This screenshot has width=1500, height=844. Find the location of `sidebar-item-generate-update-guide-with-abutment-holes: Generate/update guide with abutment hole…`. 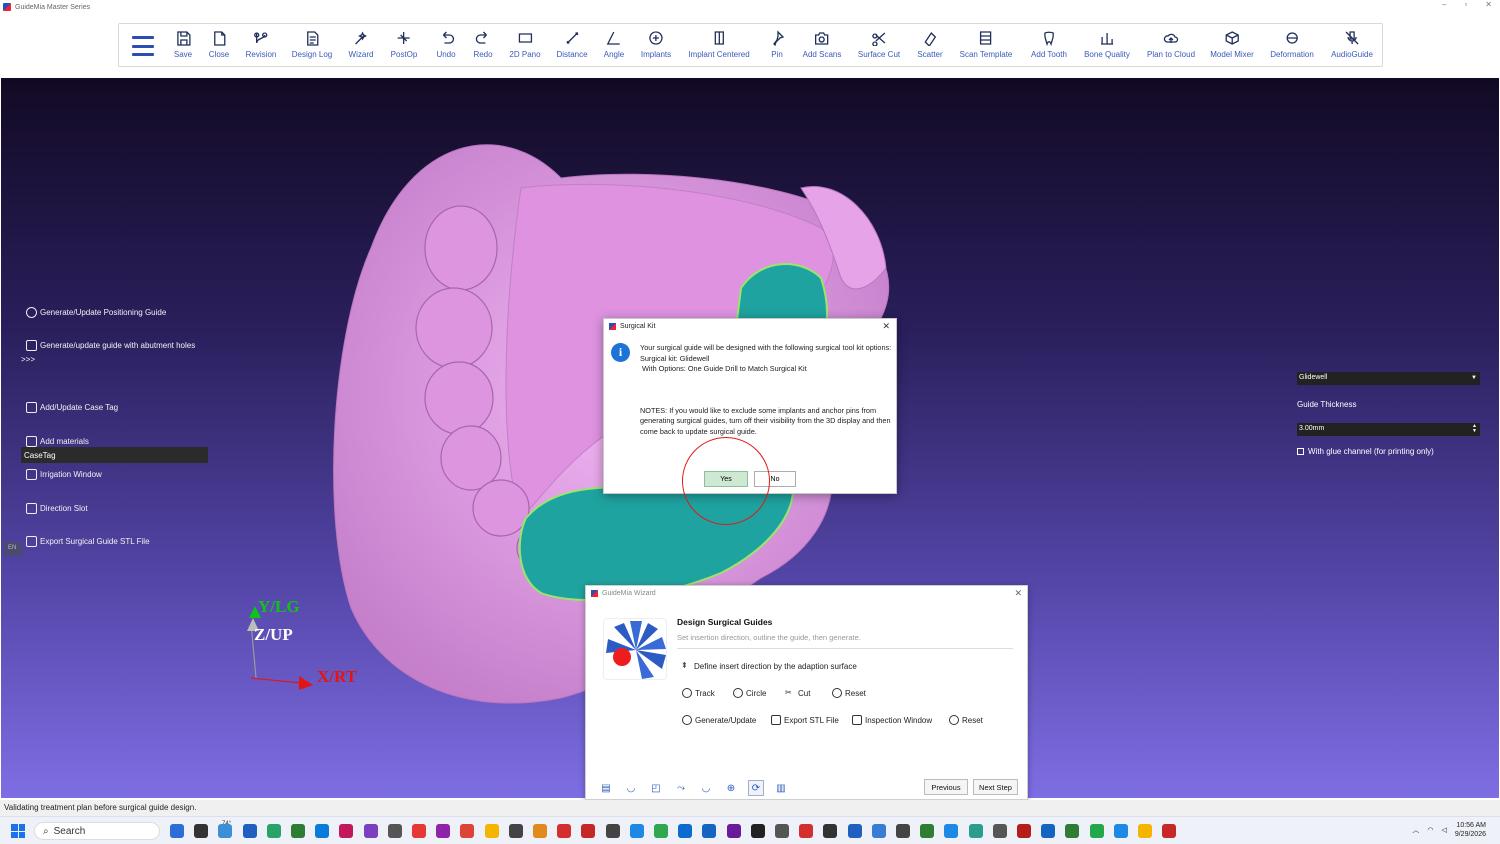

sidebar-item-generate-update-guide-with-abutment-holes: Generate/update guide with abutment hole… is located at coordinates (110, 345).